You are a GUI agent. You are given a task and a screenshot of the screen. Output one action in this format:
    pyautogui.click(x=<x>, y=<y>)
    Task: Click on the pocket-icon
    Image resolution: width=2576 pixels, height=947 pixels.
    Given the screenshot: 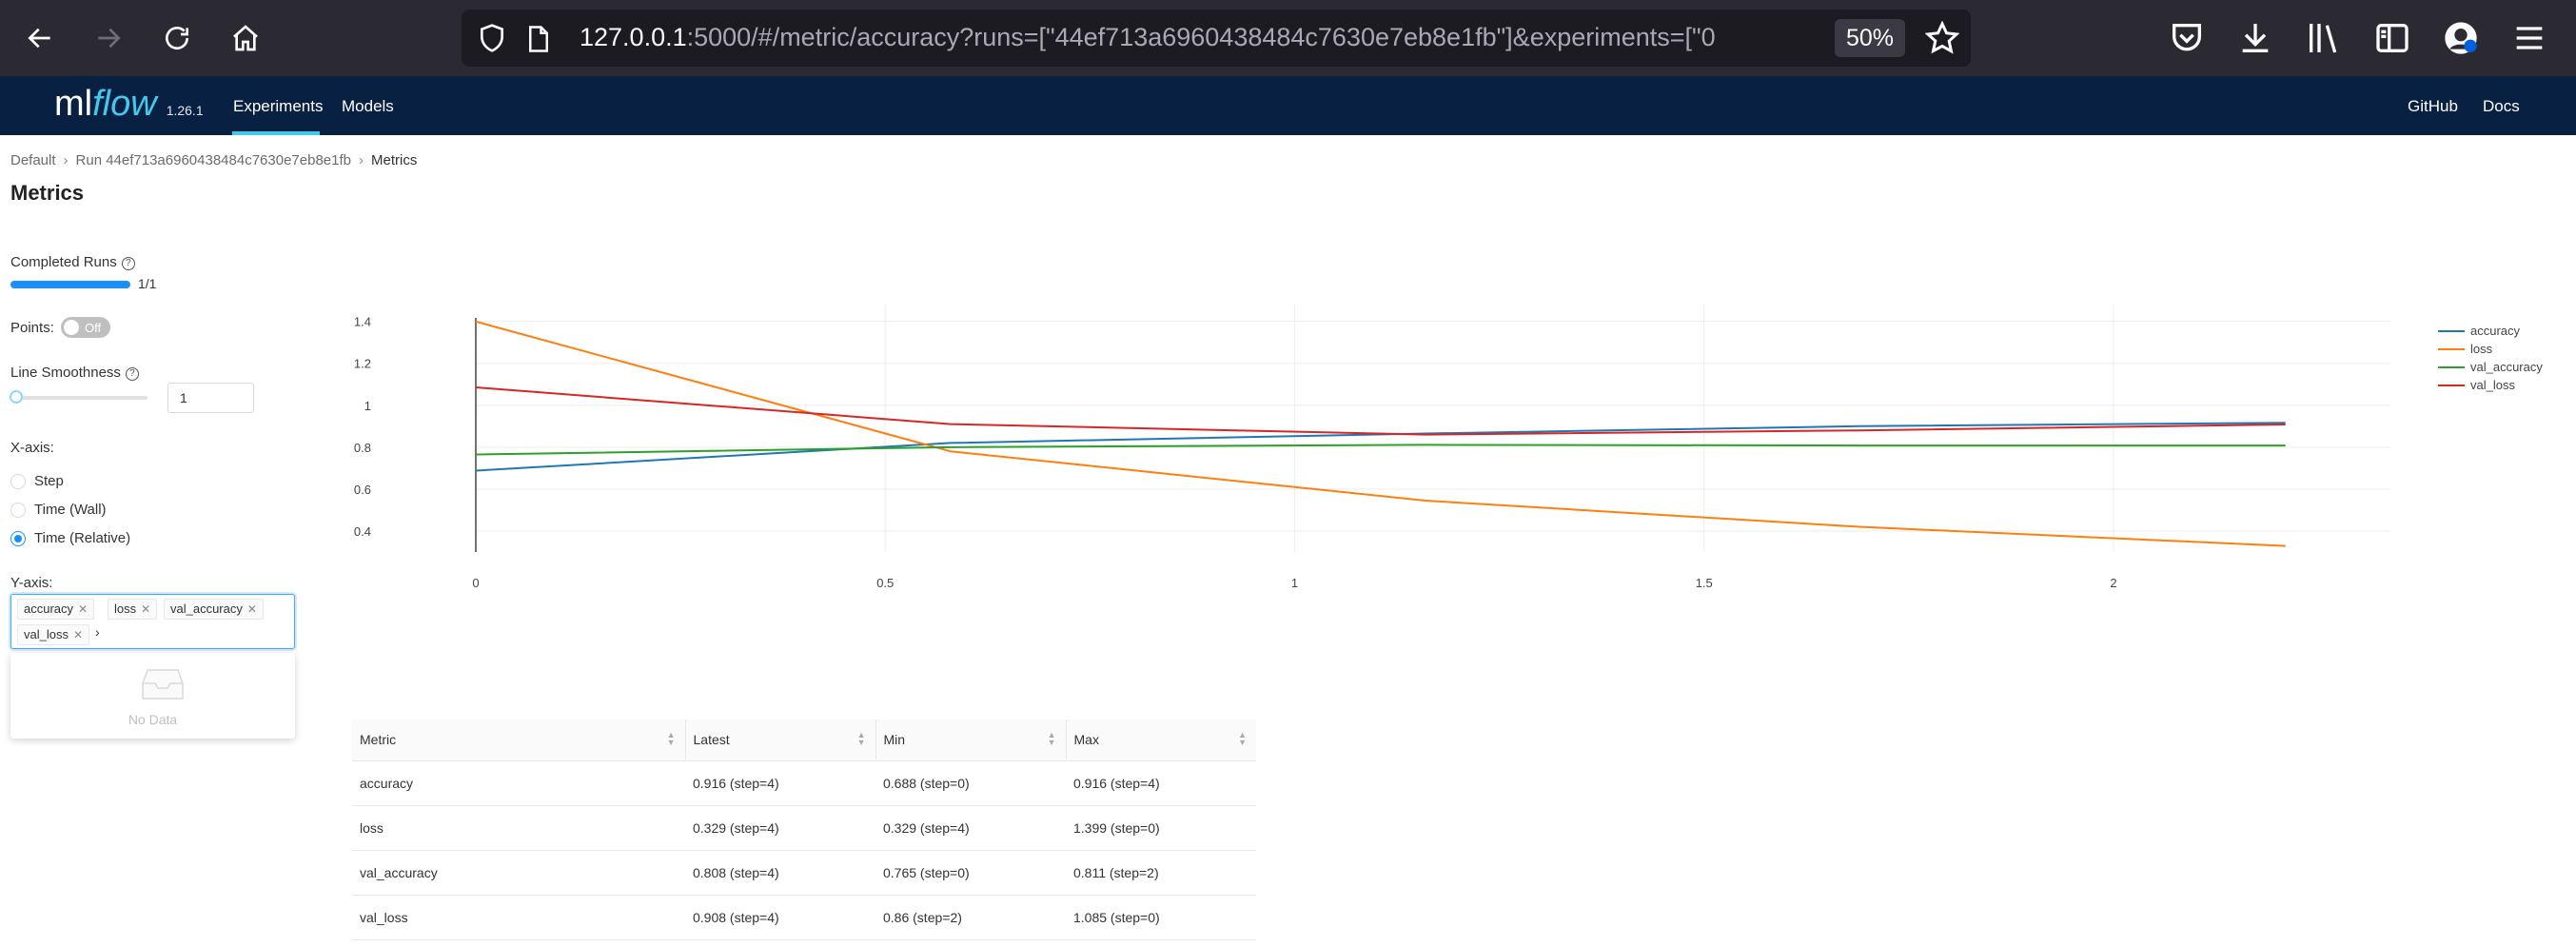 What is the action you would take?
    pyautogui.click(x=2187, y=38)
    